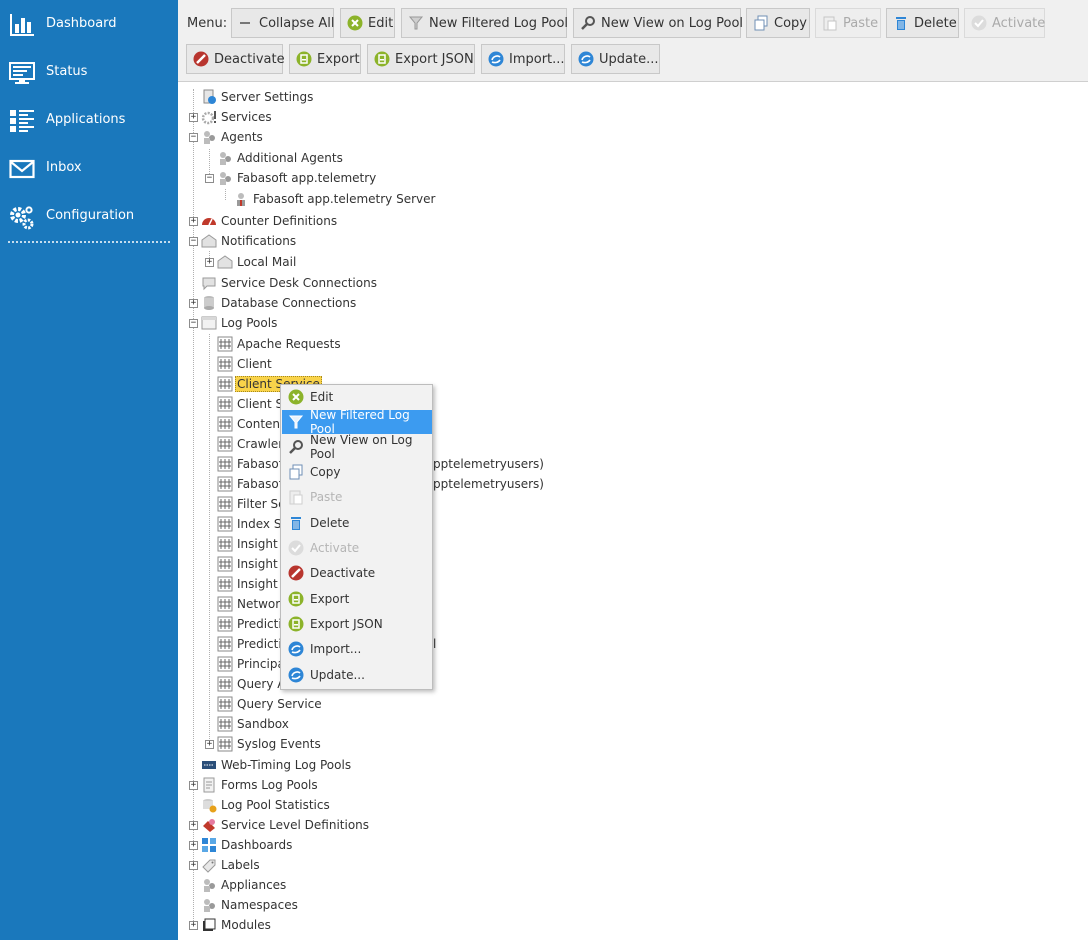  I want to click on tree-item-additional-agents: Additional Agents, so click(281, 158).